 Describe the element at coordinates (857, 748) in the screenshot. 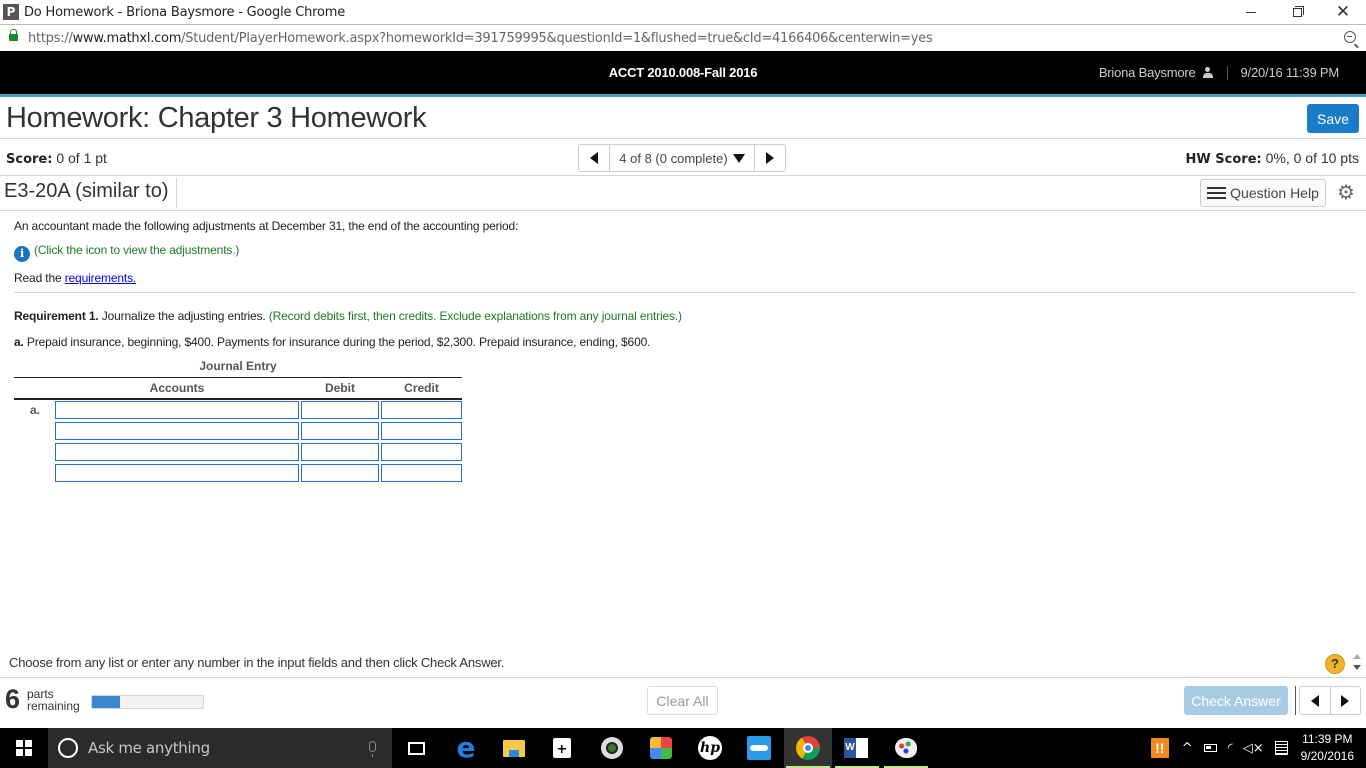

I see `word-button` at that location.